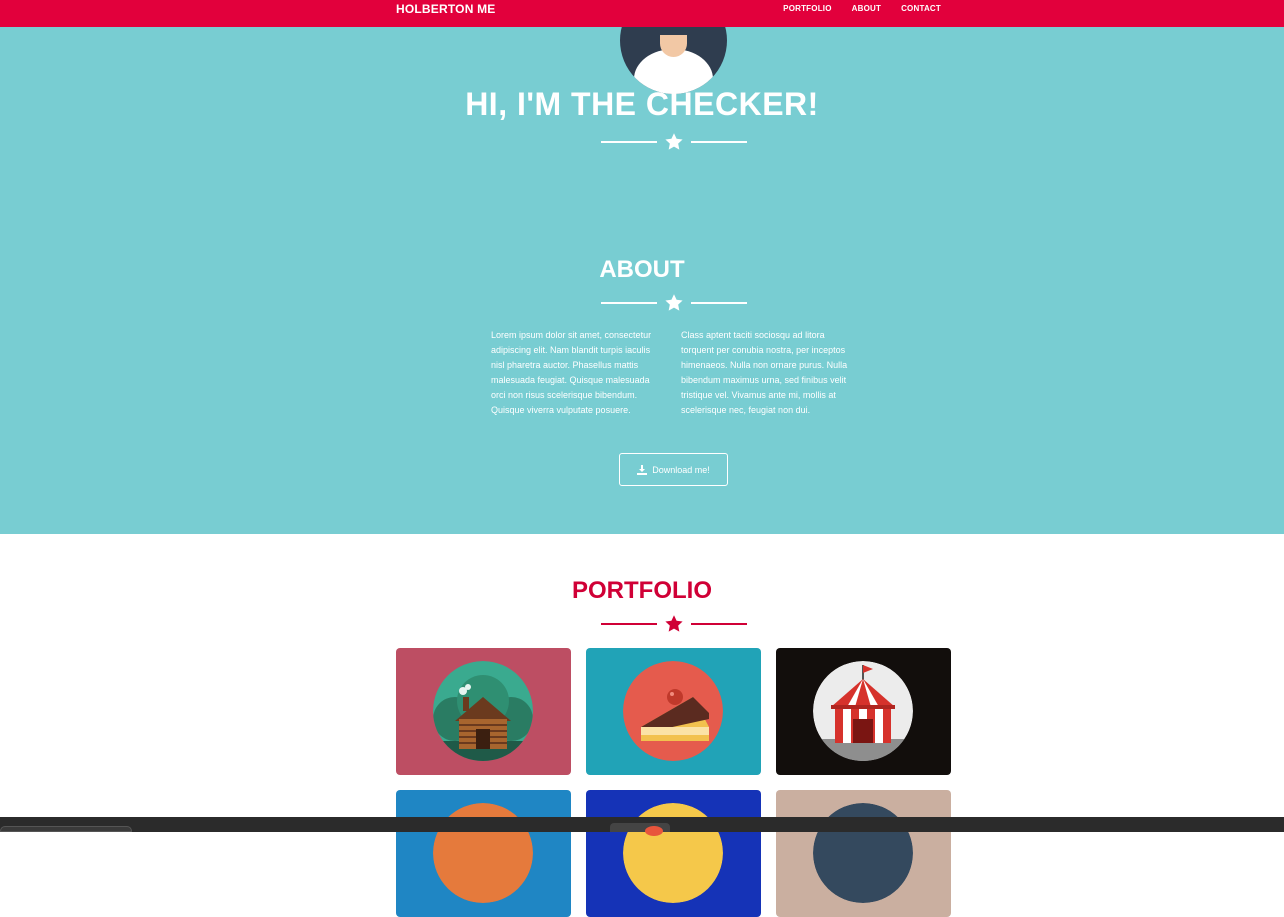 This screenshot has width=1284, height=917. What do you see at coordinates (921, 8) in the screenshot?
I see `nav-link-contact: CONTACT` at bounding box center [921, 8].